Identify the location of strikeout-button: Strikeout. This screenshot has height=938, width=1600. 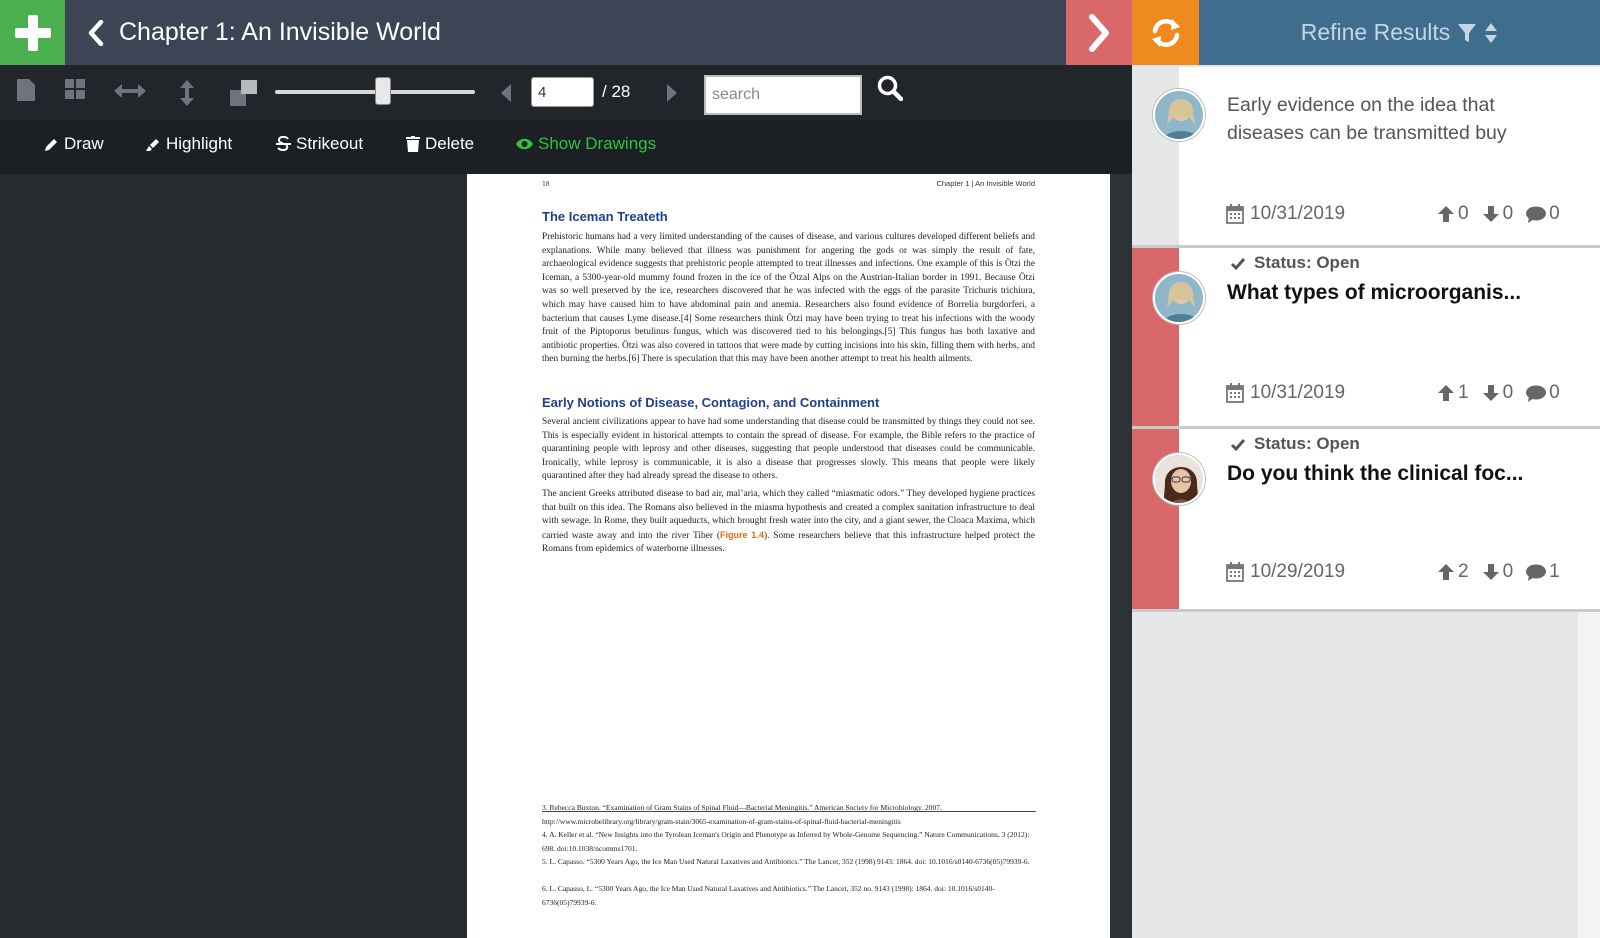
(319, 144).